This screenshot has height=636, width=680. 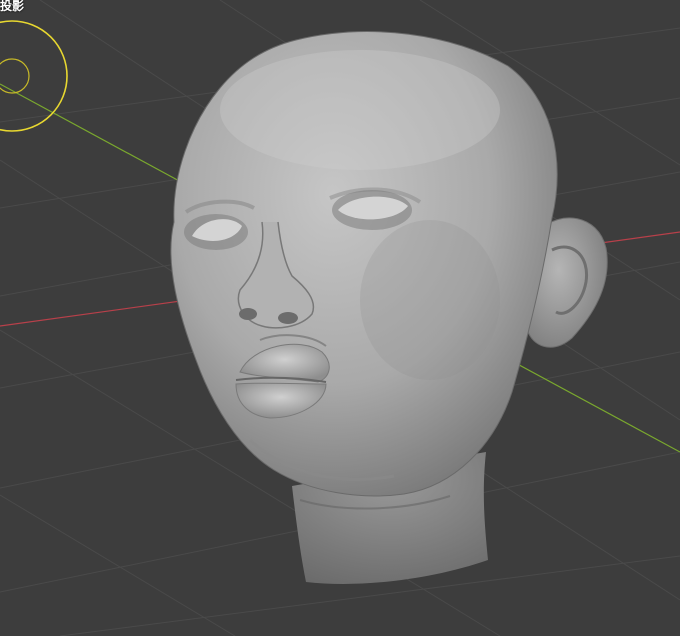 I want to click on viewport-projection-label: 投影, so click(x=12, y=6).